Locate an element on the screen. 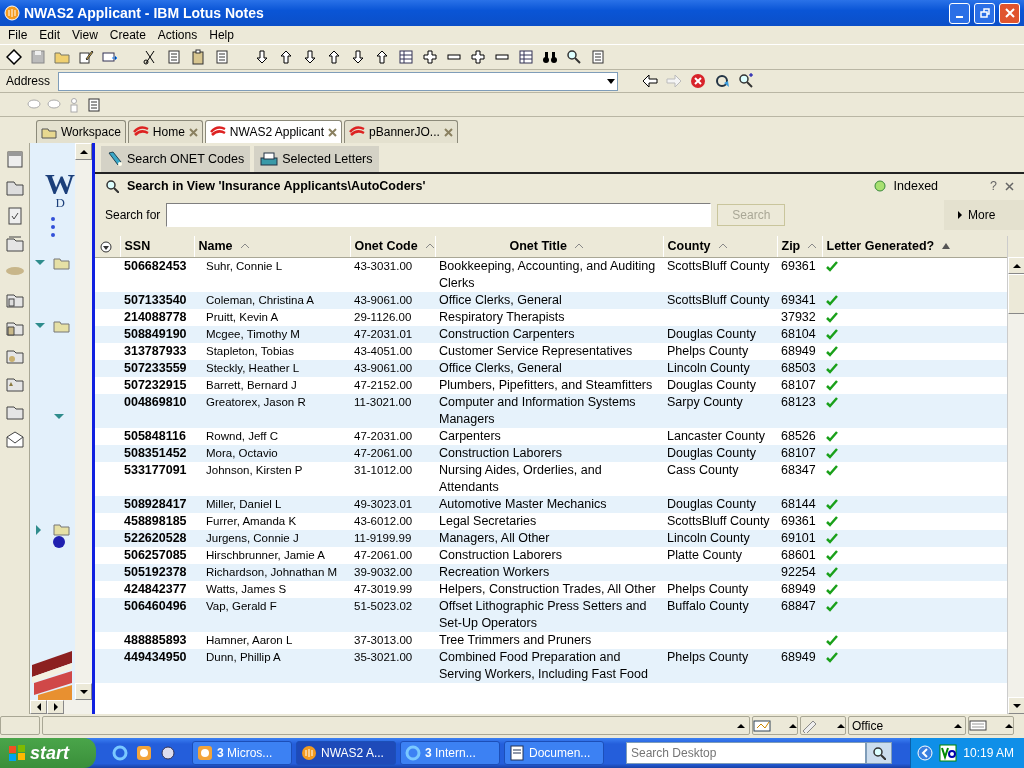 The height and width of the screenshot is (768, 1024). table-cell: Automotive Master Mechanics is located at coordinates (523, 503).